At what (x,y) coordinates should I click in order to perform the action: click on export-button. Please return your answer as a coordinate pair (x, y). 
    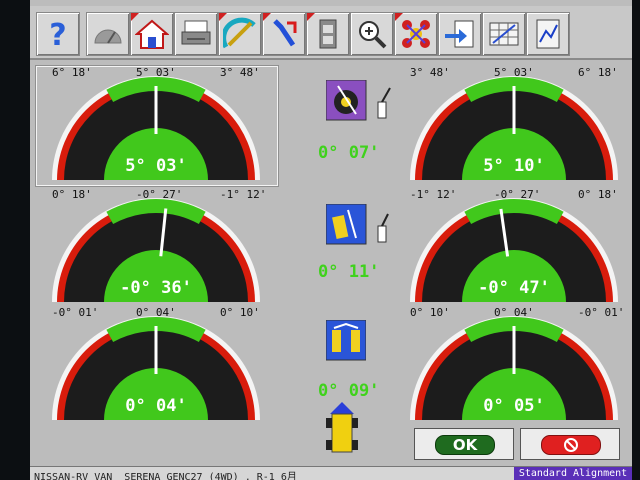
    Looking at the image, I should click on (460, 34).